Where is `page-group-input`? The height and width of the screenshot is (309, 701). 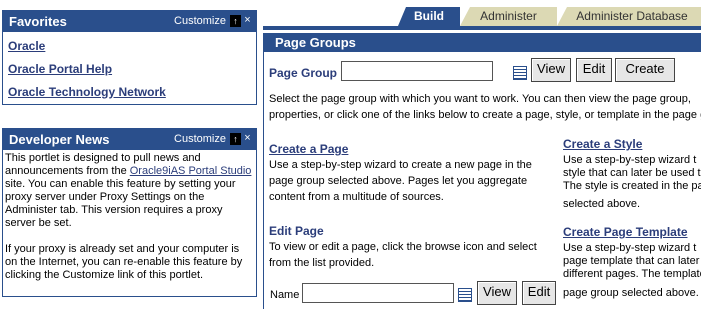 page-group-input is located at coordinates (417, 71).